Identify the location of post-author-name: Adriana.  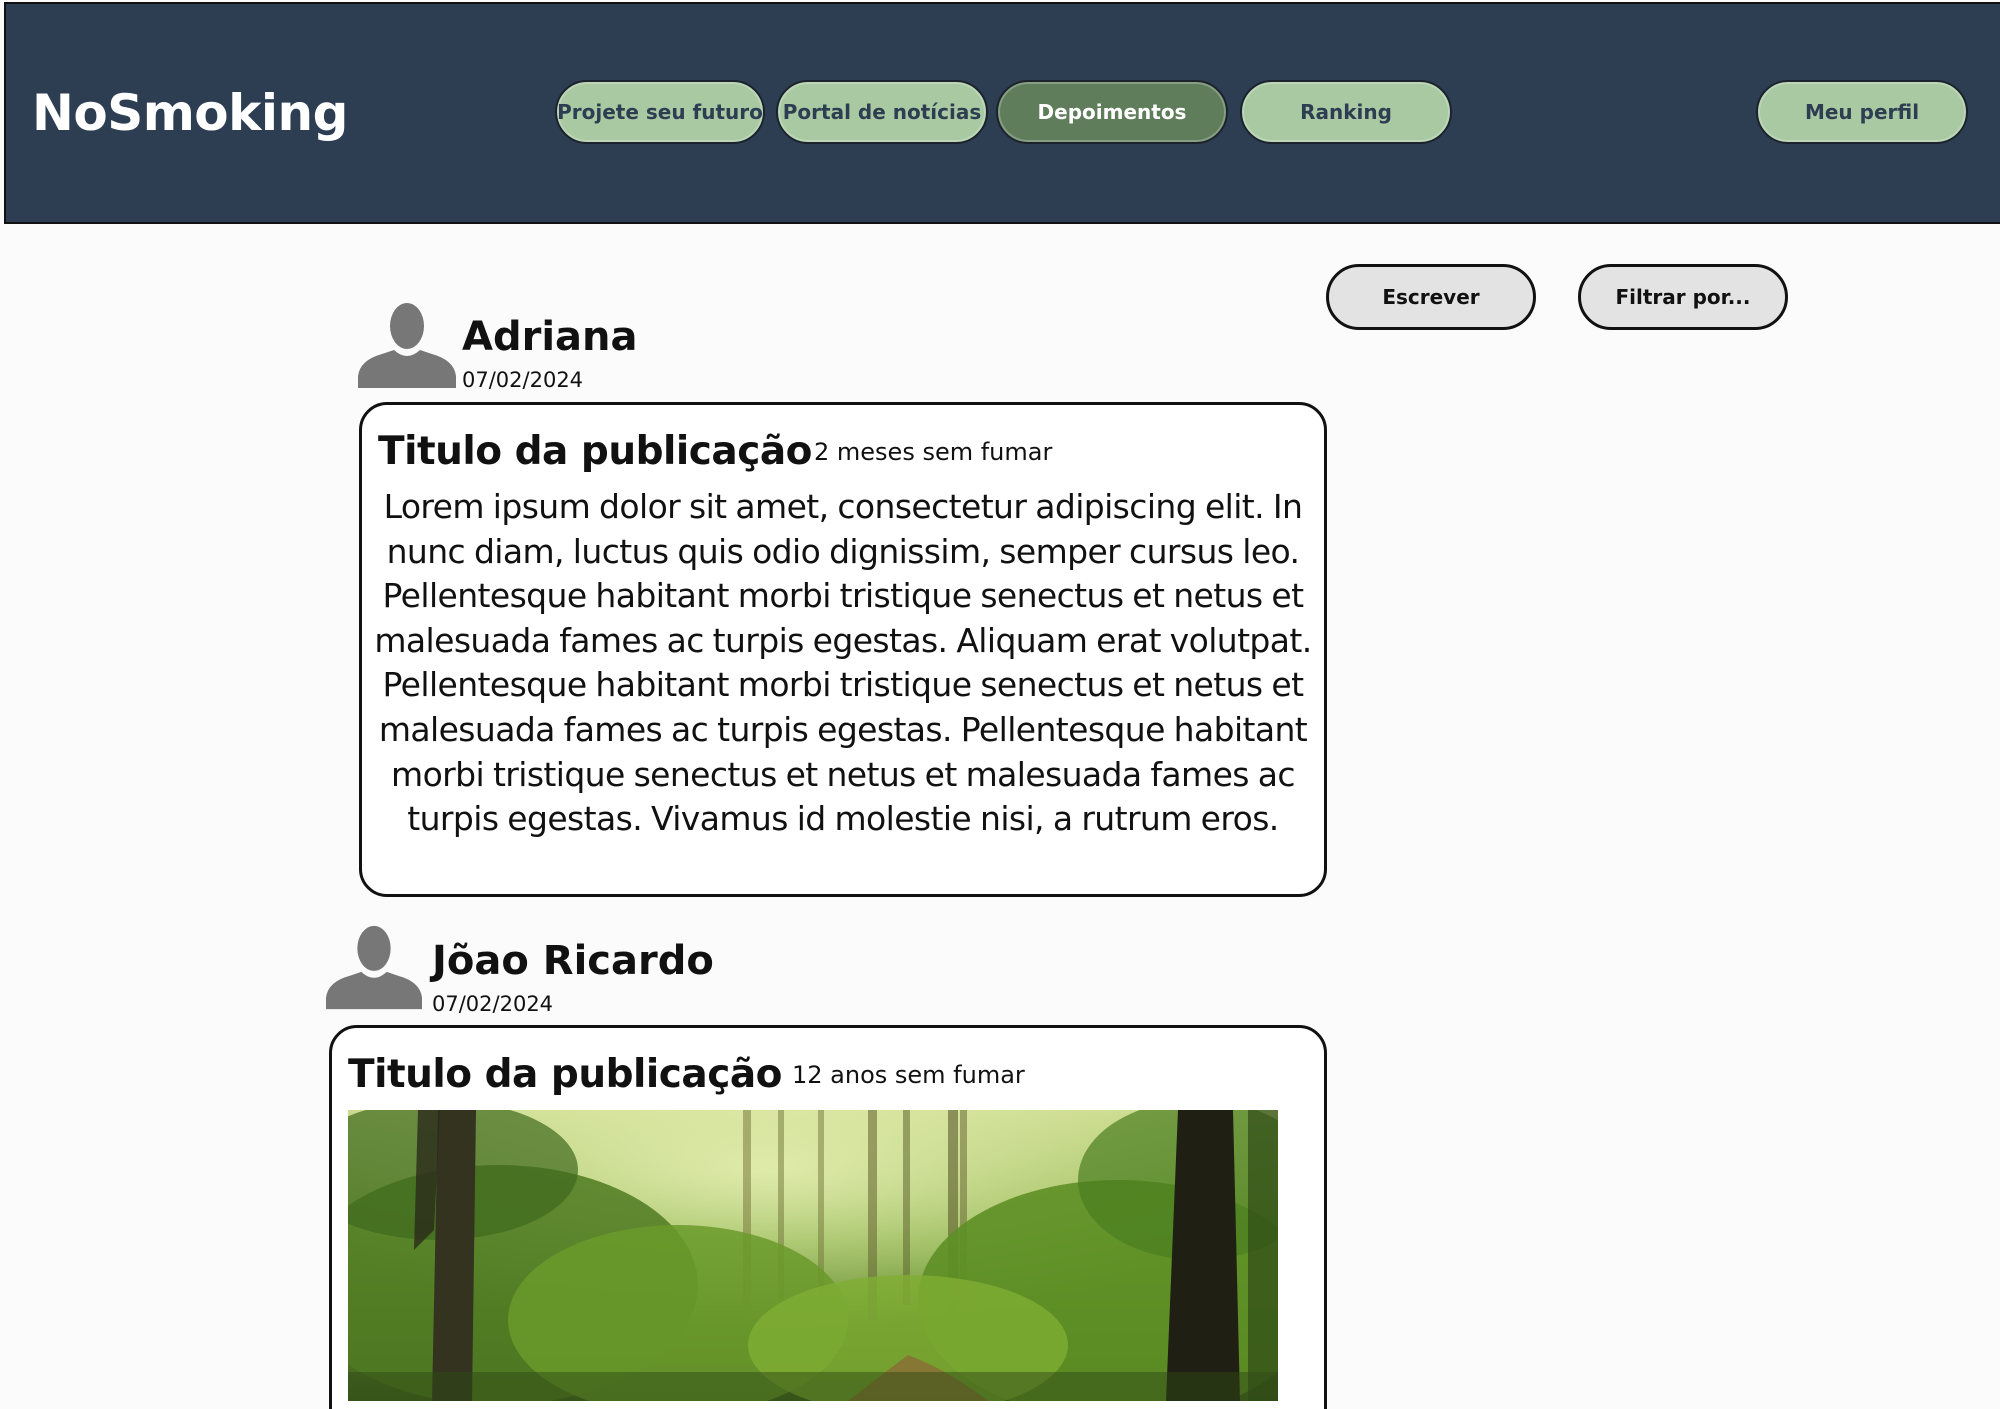
(550, 337).